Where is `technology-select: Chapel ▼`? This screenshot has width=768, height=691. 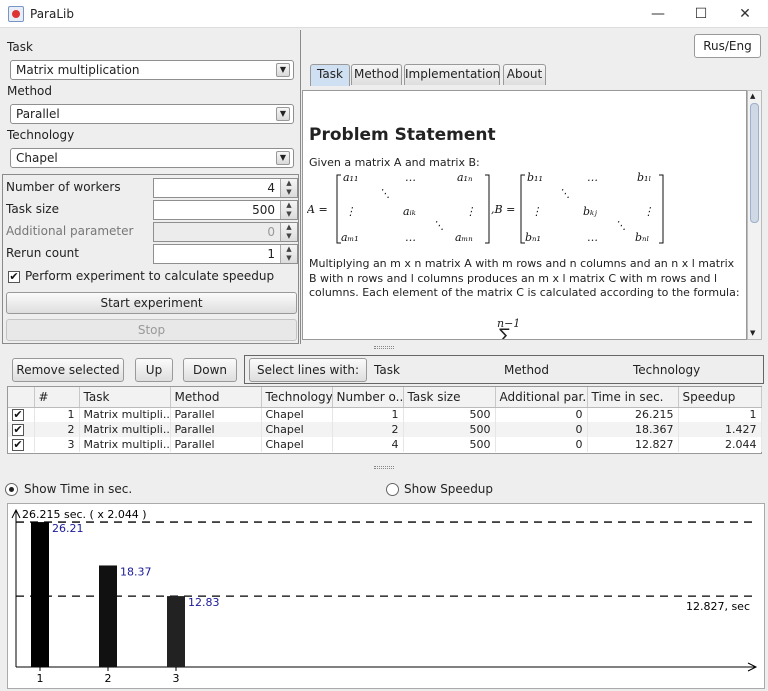 technology-select: Chapel ▼ is located at coordinates (152, 158).